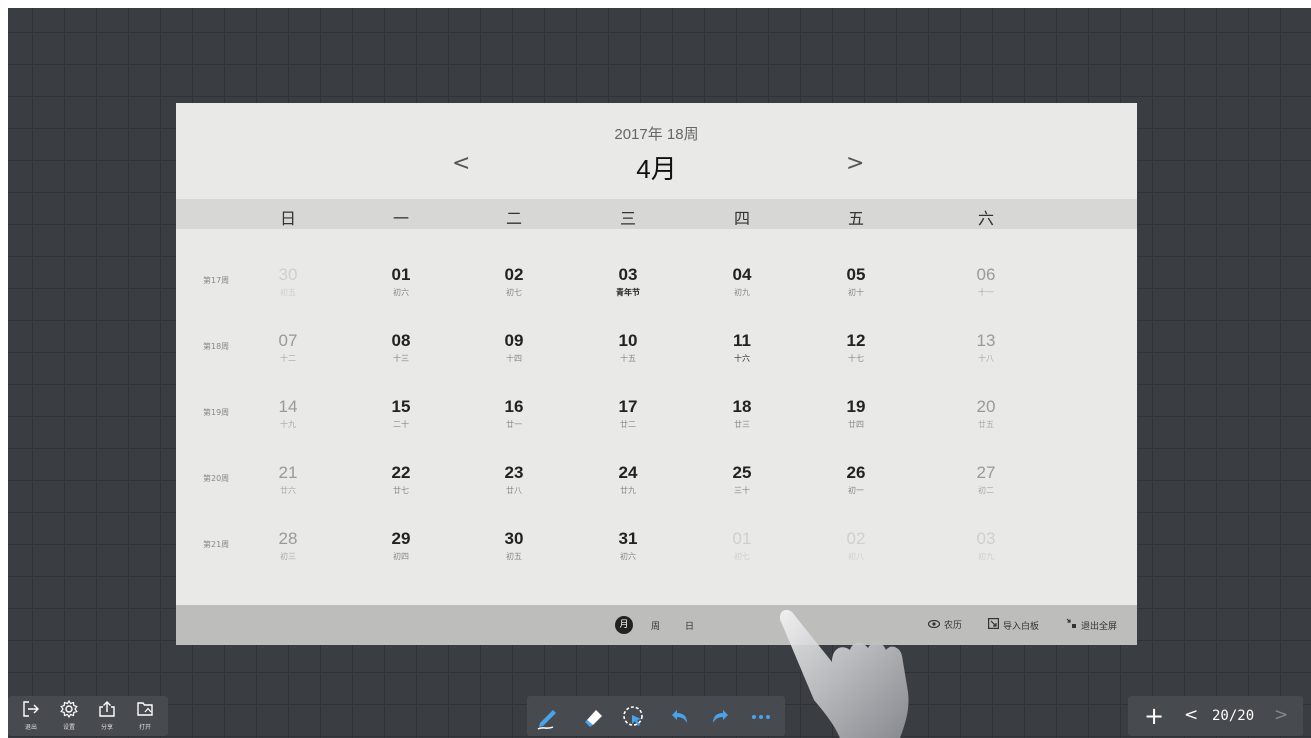 The width and height of the screenshot is (1311, 738). Describe the element at coordinates (856, 413) in the screenshot. I see `calendar-day-cell: 19 廿四` at that location.